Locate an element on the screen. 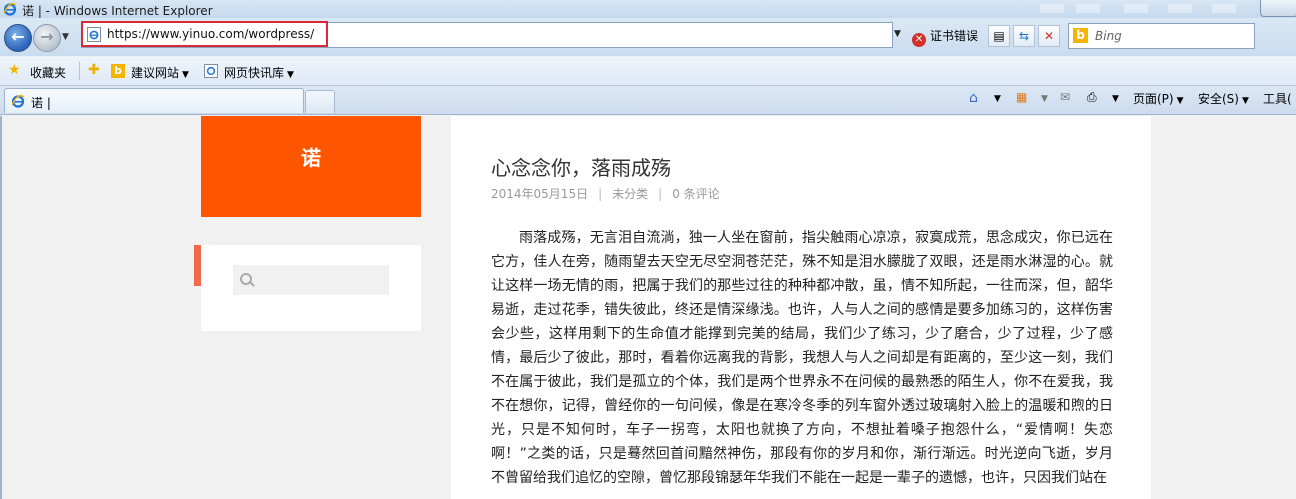  post-category-link: 未分类 is located at coordinates (630, 194).